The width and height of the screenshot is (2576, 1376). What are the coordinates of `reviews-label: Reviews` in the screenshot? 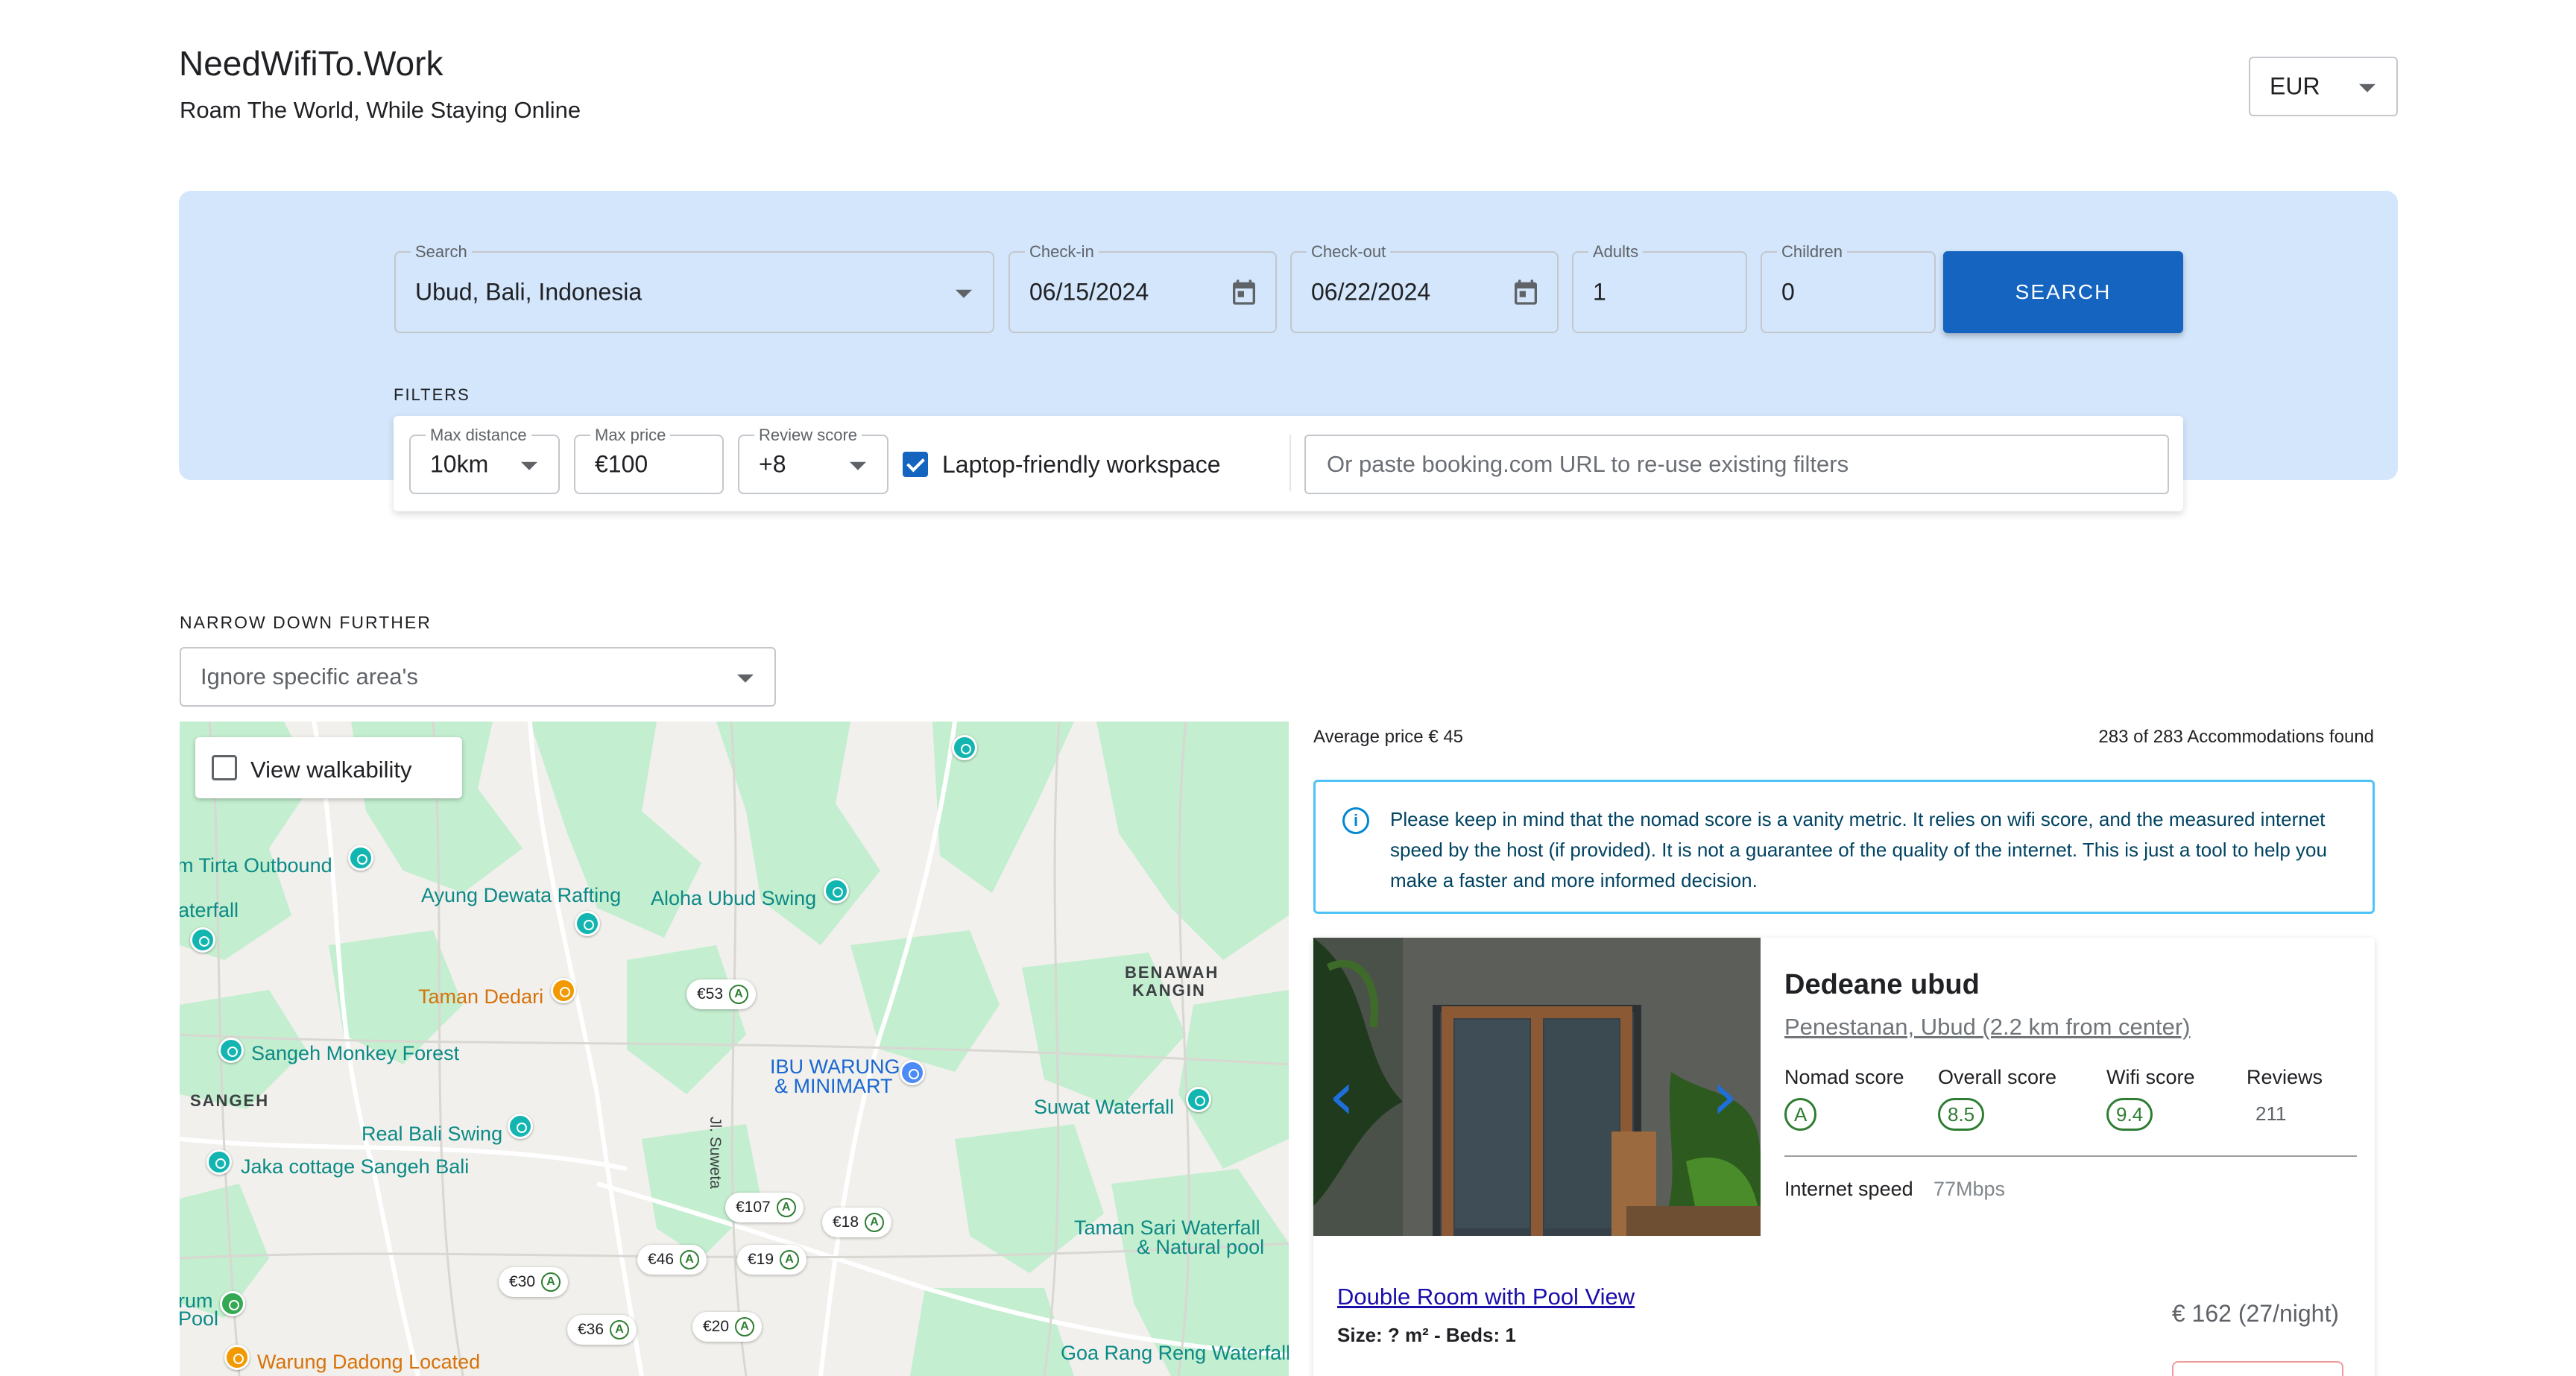 It's located at (2285, 1077).